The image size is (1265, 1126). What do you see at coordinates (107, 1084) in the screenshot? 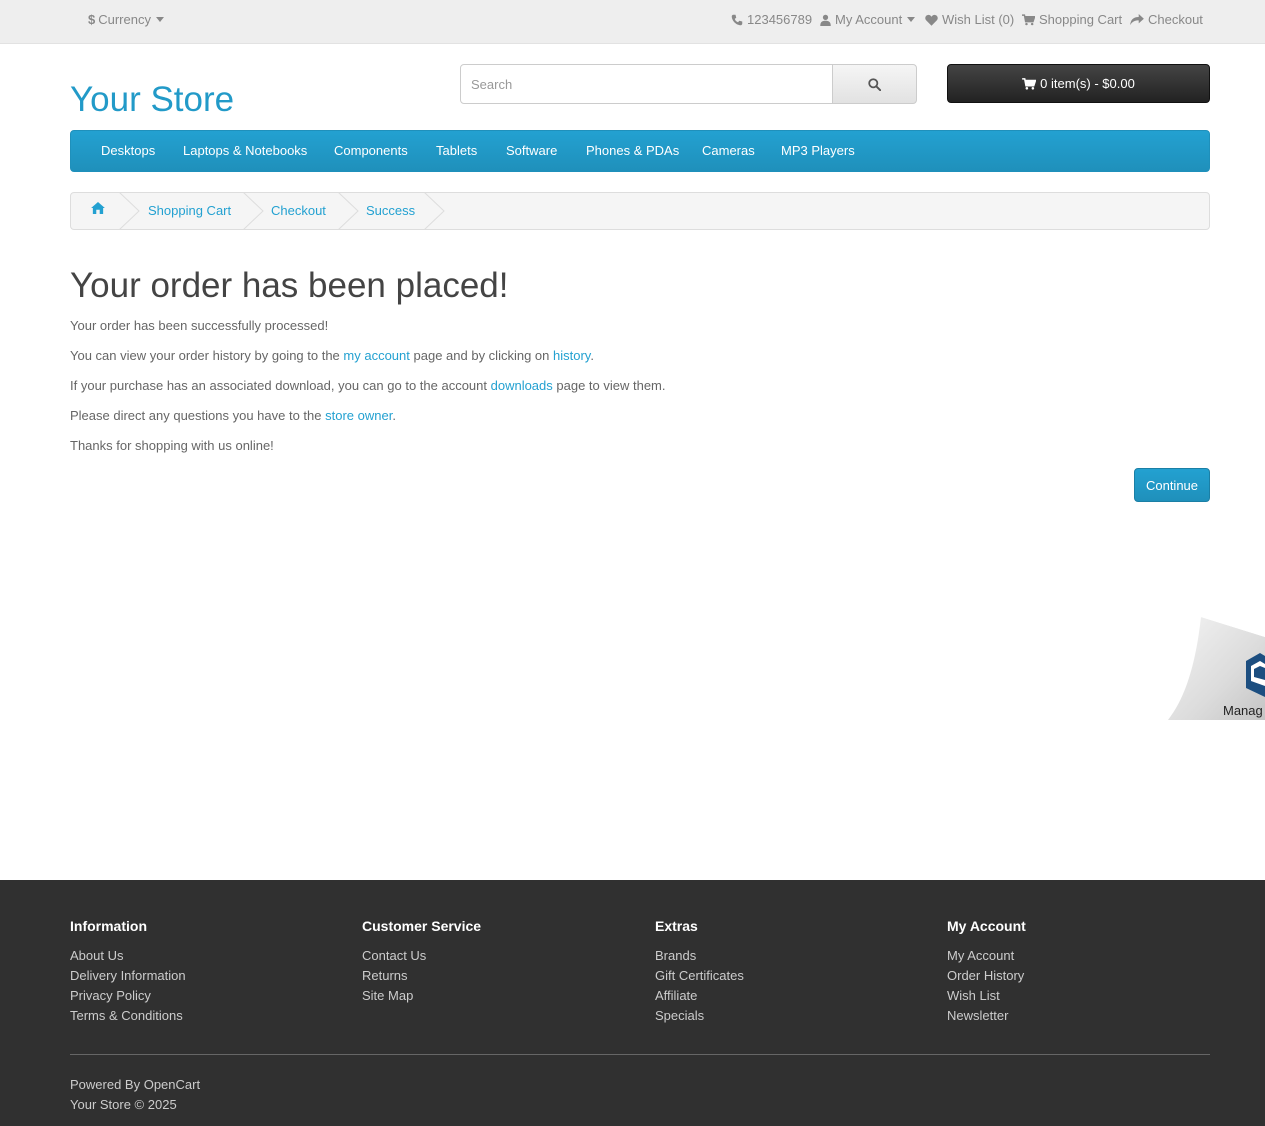
I see `powered-by-text: Powered By` at bounding box center [107, 1084].